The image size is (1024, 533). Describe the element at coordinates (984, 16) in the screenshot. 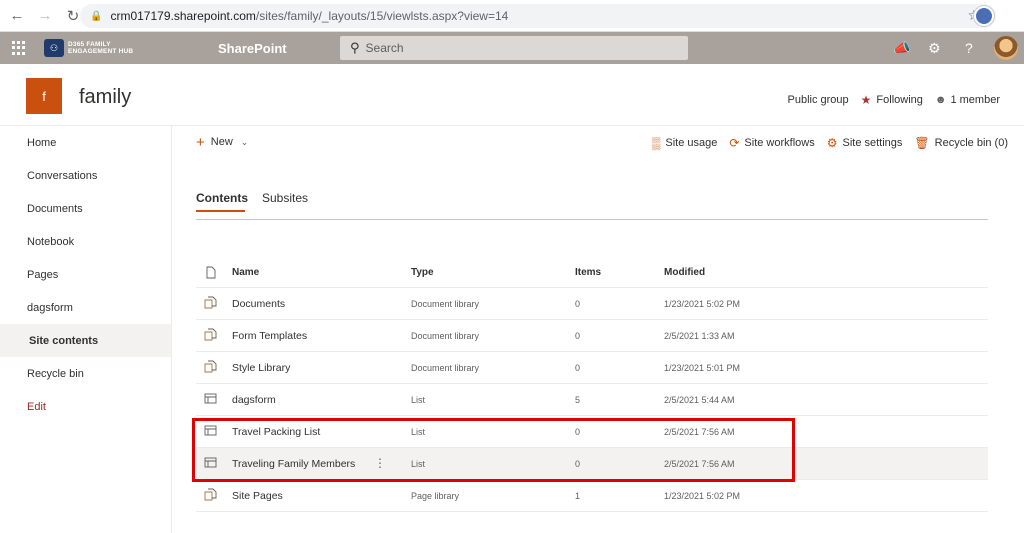

I see `browser-profile-icon` at that location.